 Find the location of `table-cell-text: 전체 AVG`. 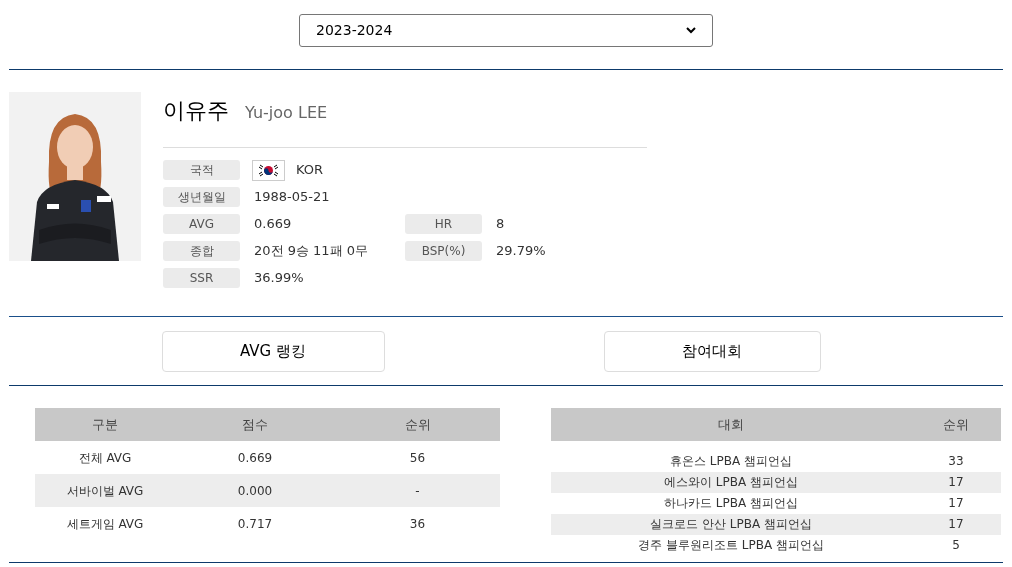

table-cell-text: 전체 AVG is located at coordinates (105, 458).